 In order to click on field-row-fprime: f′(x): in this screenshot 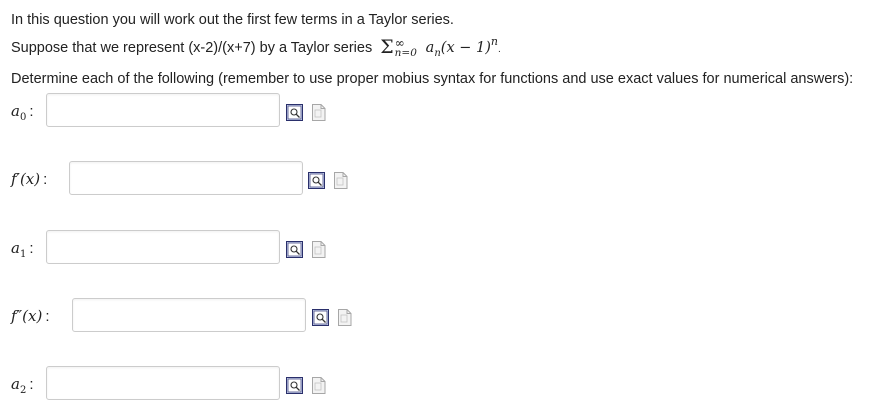, I will do `click(29, 179)`.